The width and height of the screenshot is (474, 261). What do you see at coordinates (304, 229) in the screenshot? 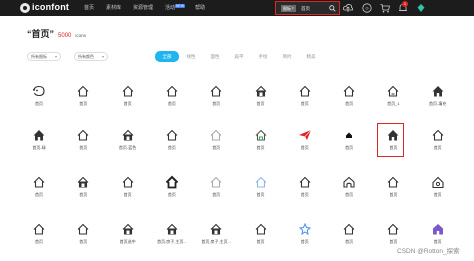
I see `star-icon` at bounding box center [304, 229].